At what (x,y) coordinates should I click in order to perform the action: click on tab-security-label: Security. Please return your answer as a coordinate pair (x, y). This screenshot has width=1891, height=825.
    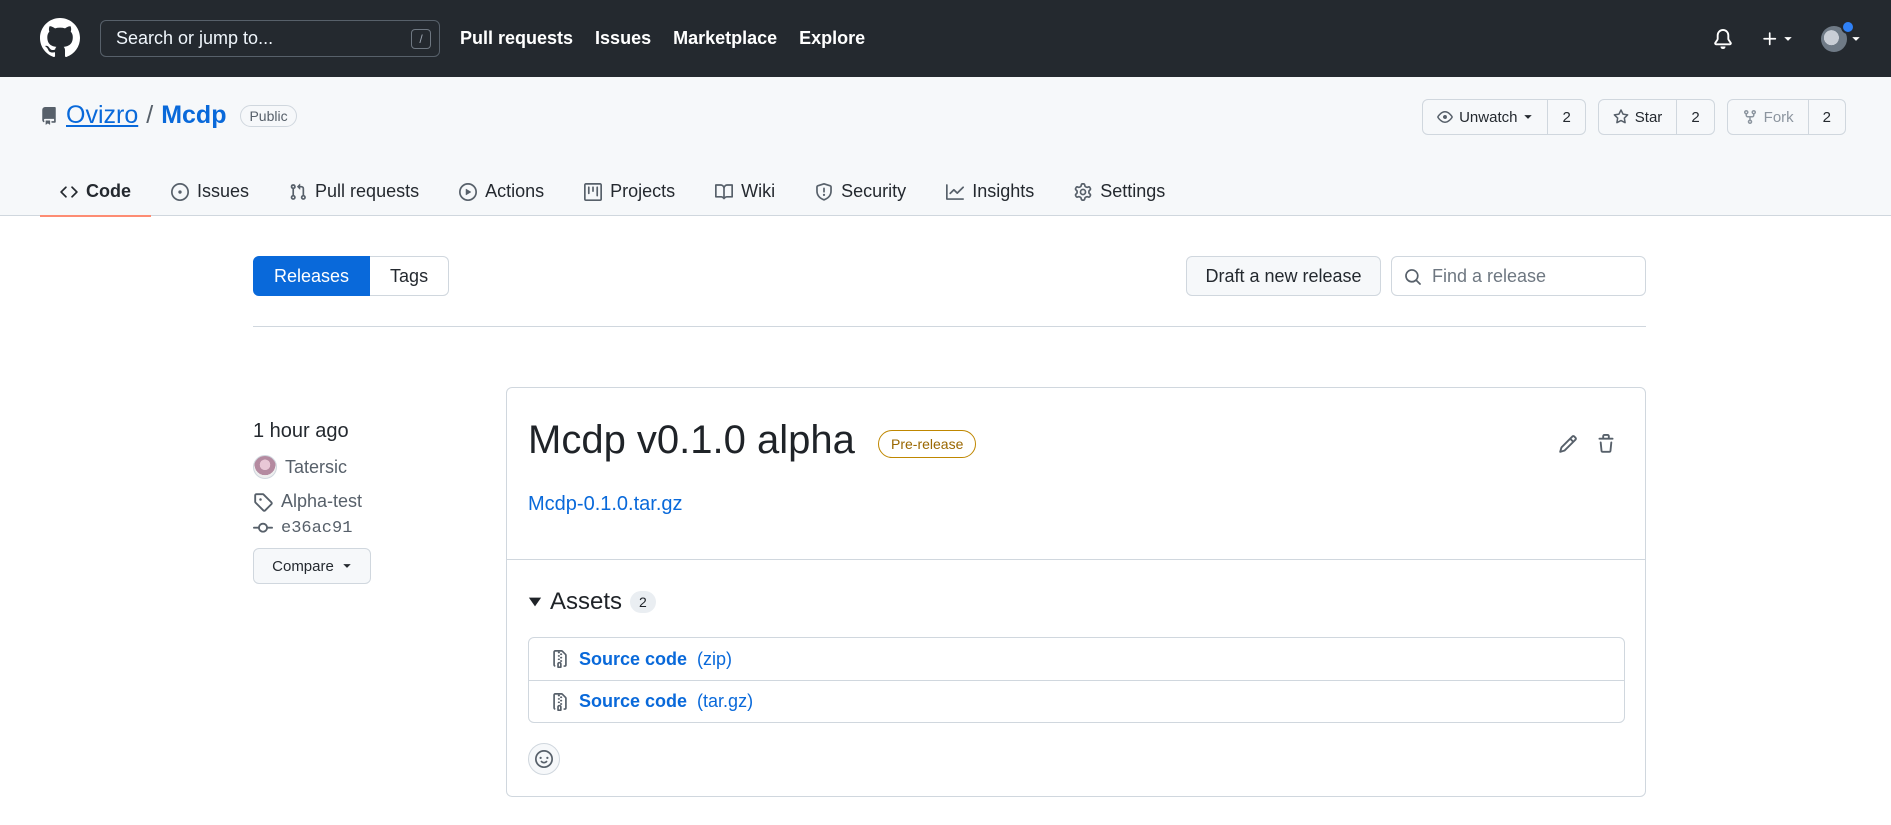
    Looking at the image, I should click on (874, 191).